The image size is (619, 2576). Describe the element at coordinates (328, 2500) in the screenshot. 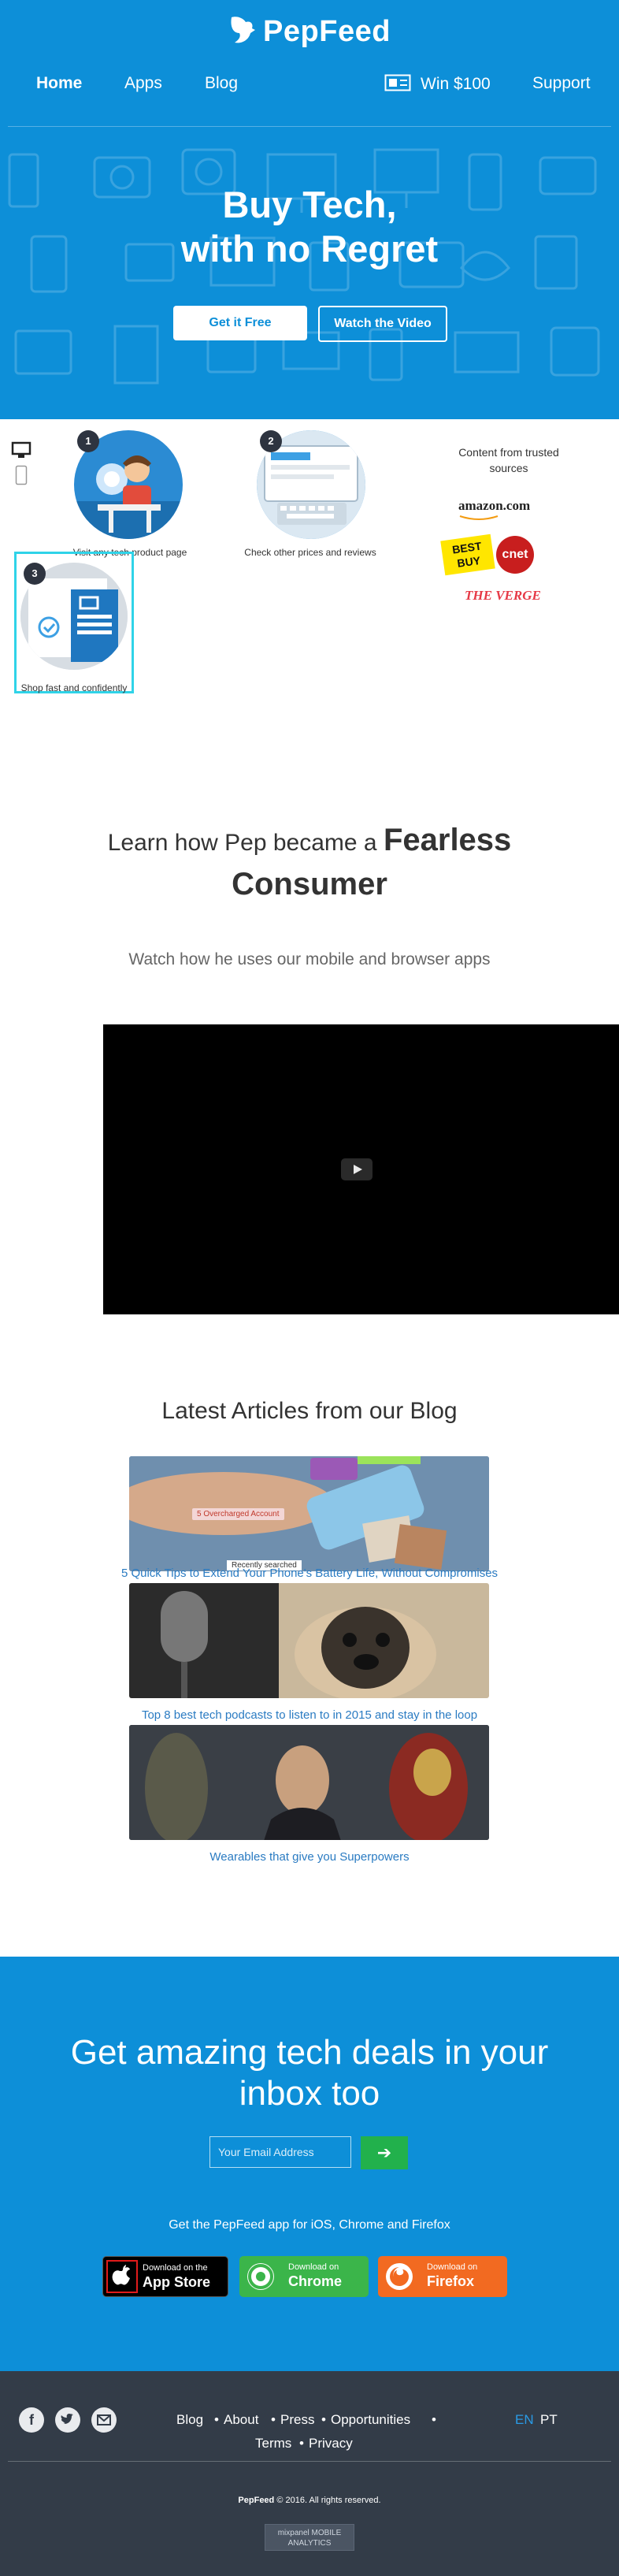

I see `copyright-rest: © 2016. All rights reserved.` at that location.